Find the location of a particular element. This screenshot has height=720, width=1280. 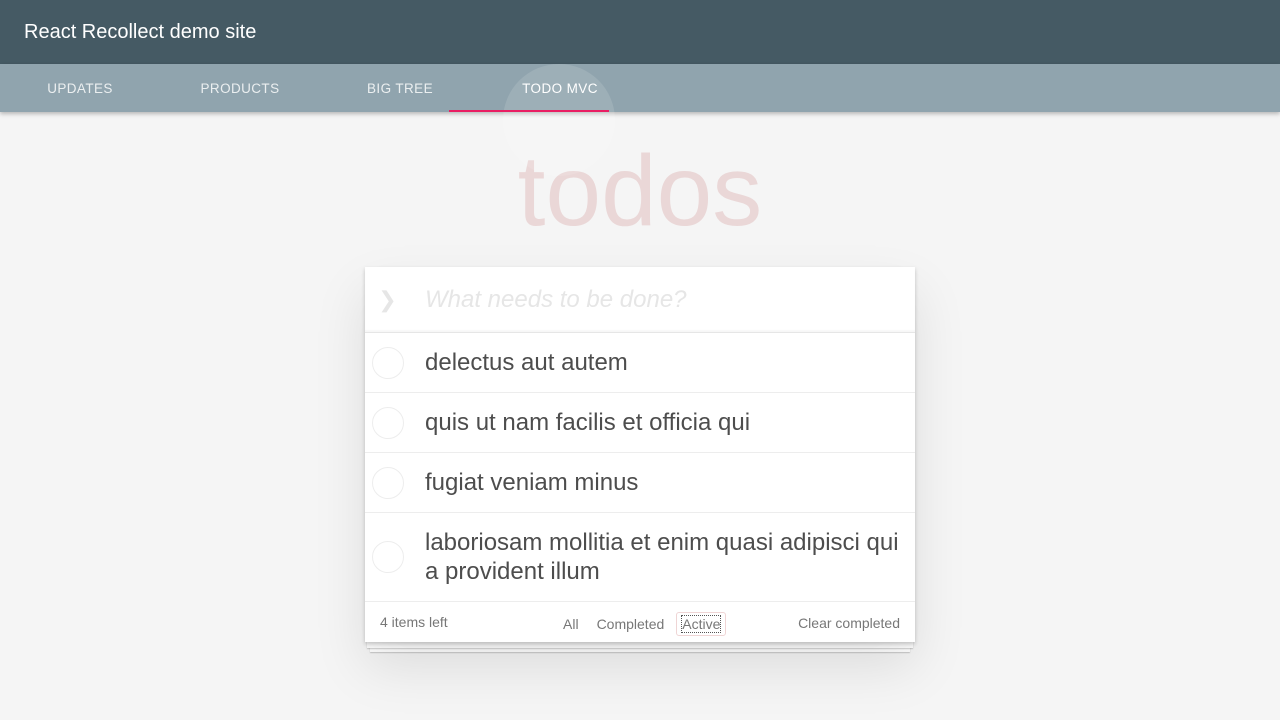

tab-updates: UPDATES is located at coordinates (80, 88).